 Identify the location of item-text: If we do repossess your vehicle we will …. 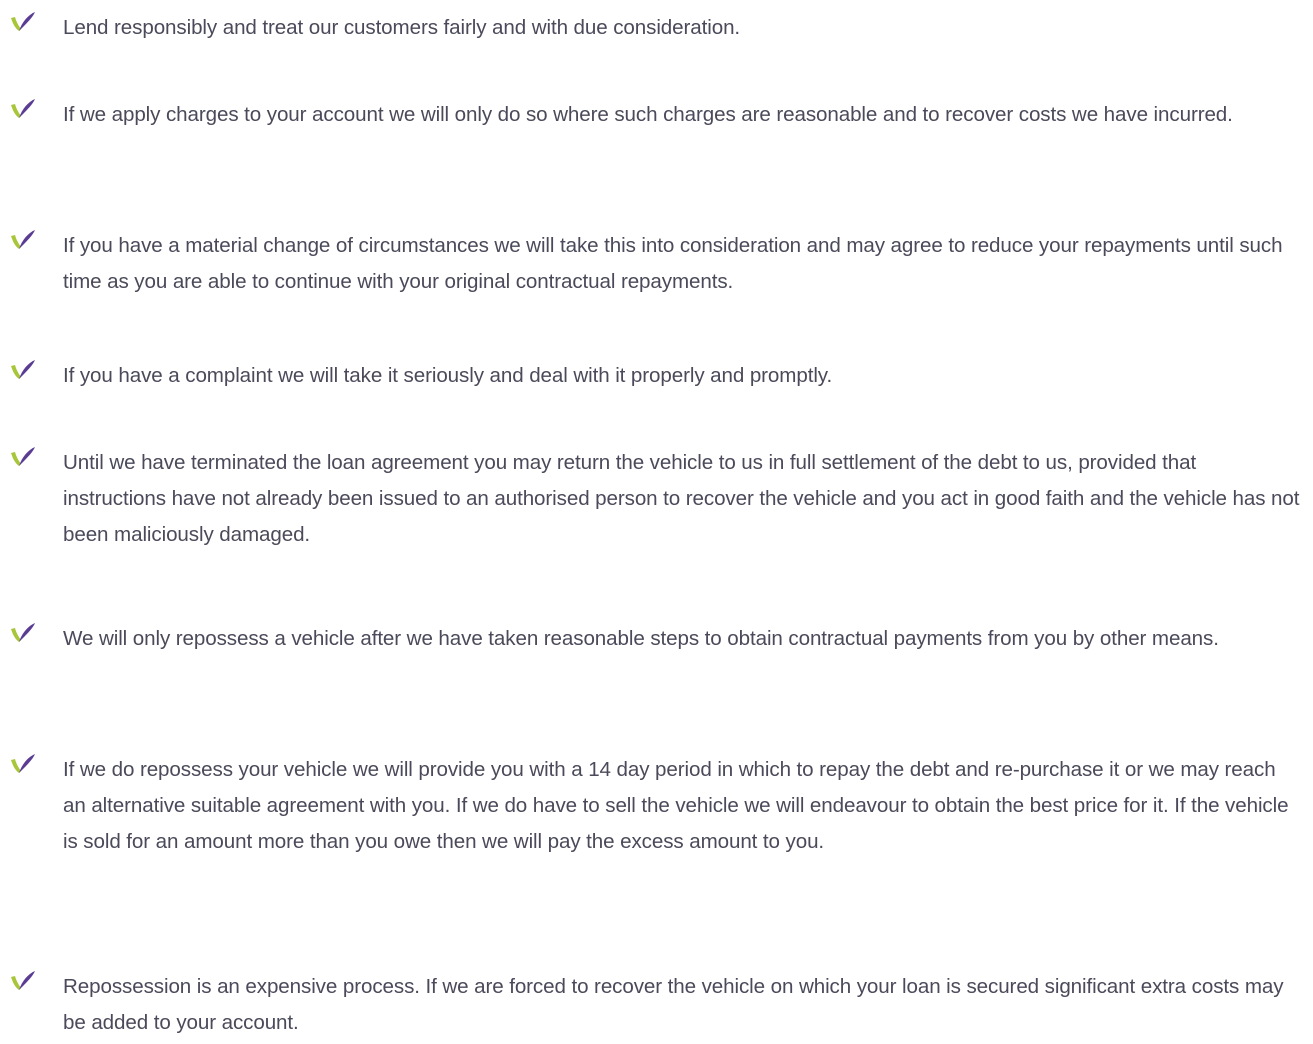
(676, 805).